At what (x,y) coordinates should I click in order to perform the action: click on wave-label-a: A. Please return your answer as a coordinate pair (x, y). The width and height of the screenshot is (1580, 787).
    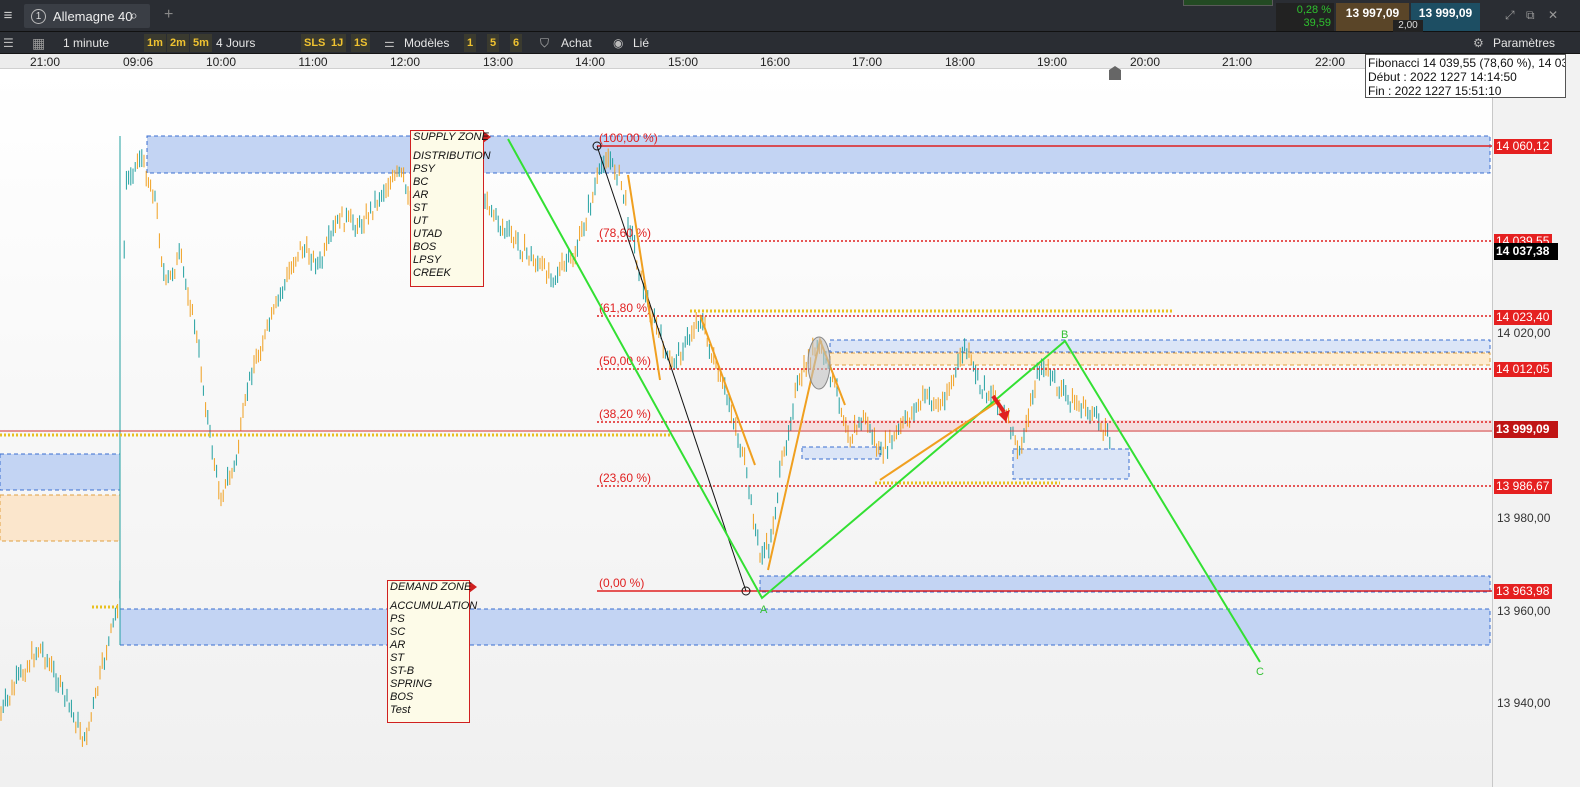
    Looking at the image, I should click on (764, 610).